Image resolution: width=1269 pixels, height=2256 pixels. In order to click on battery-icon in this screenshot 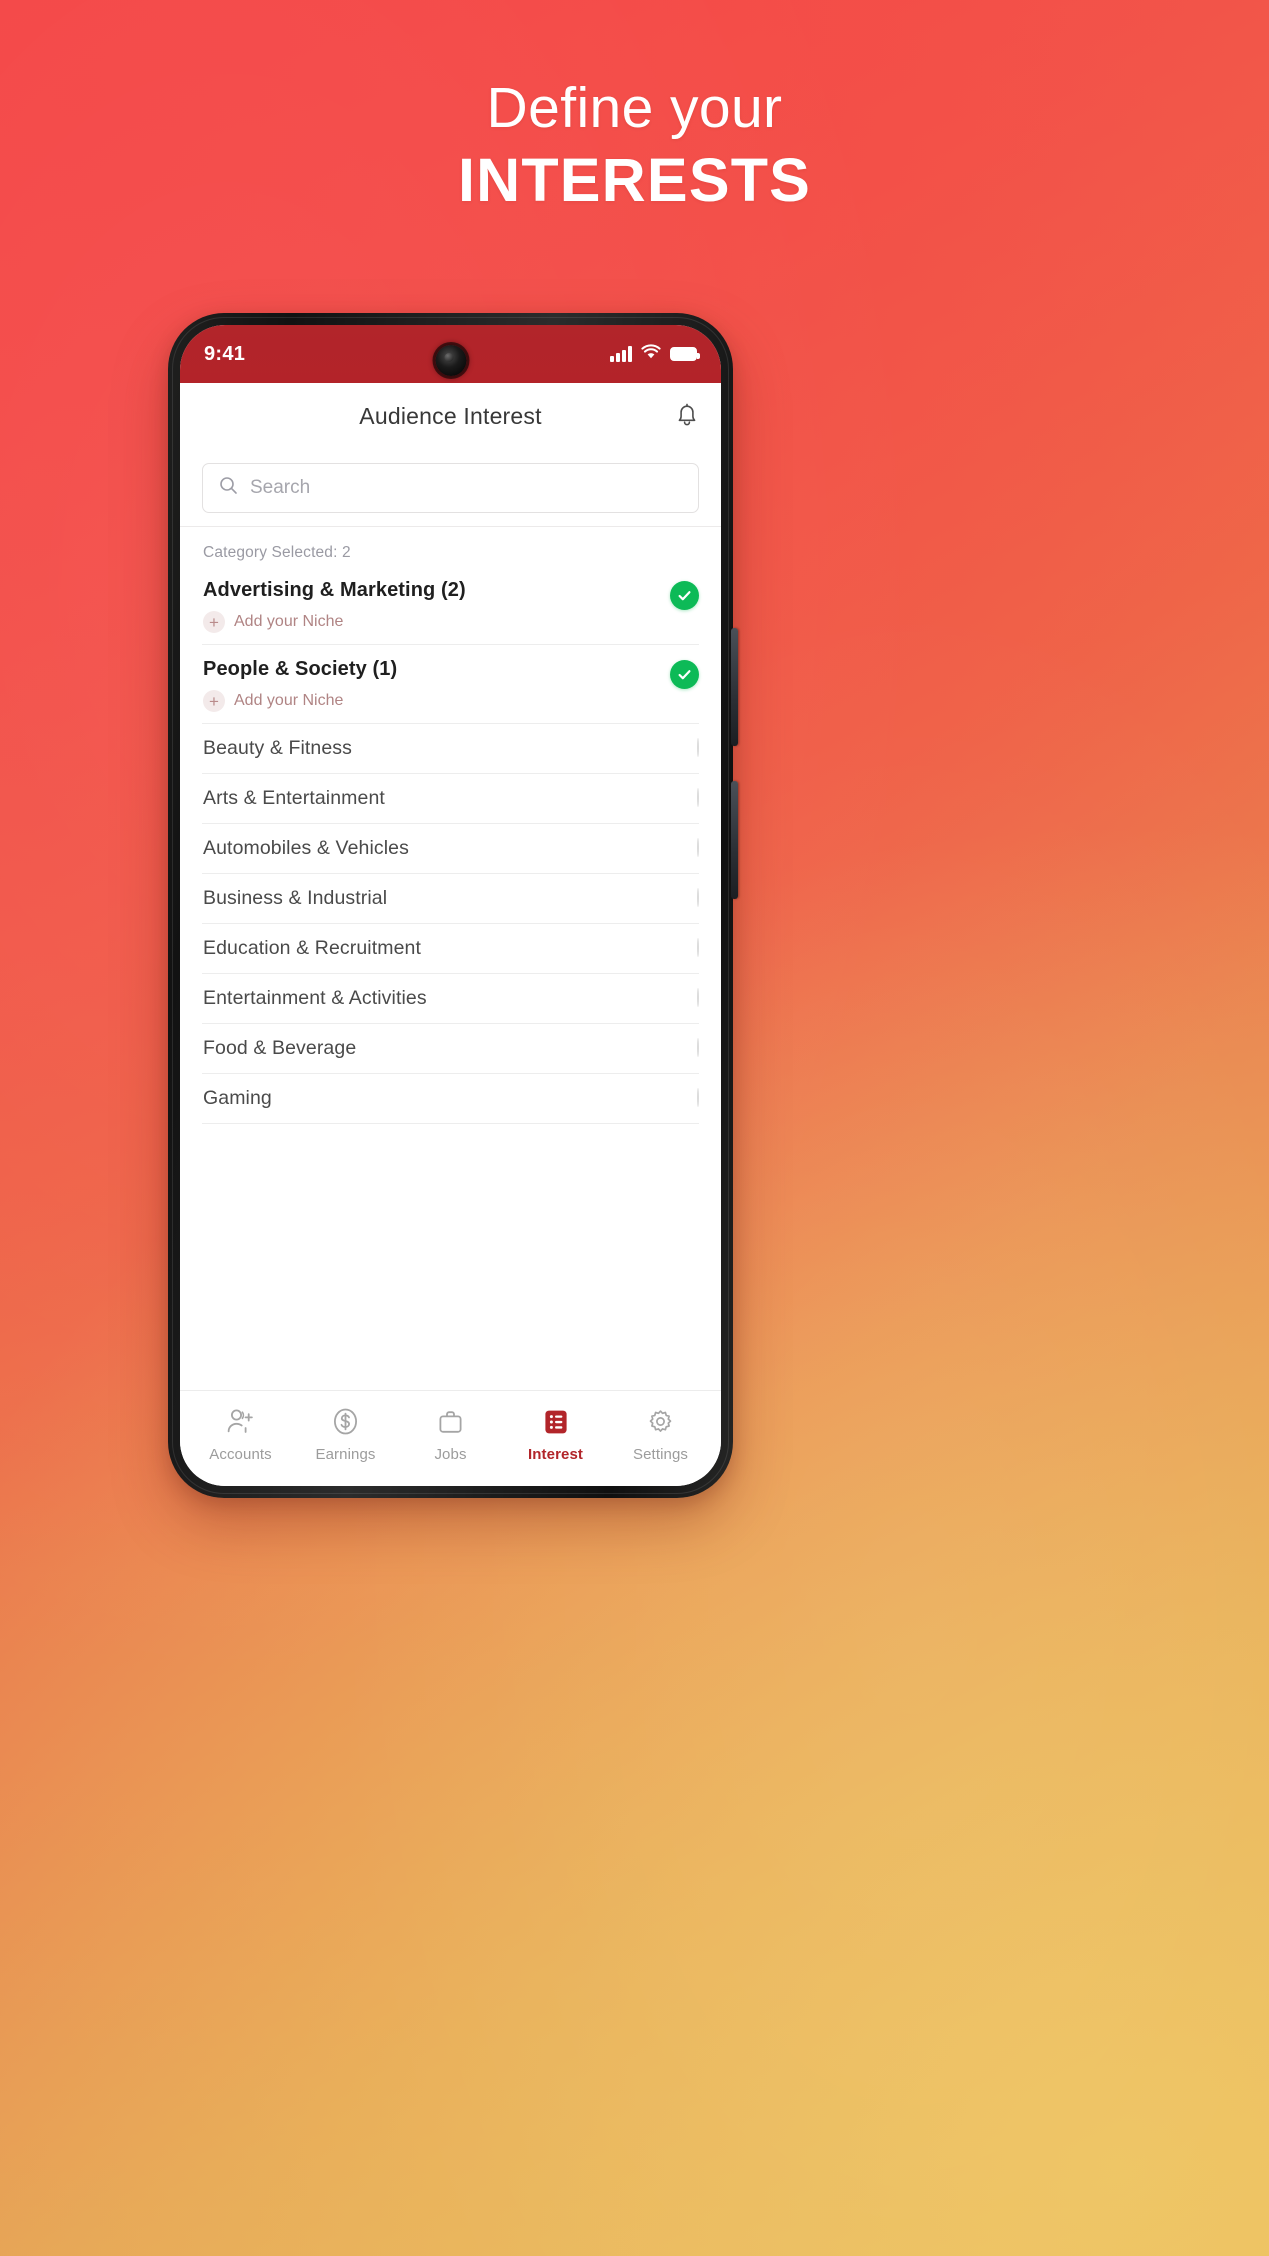, I will do `click(685, 354)`.